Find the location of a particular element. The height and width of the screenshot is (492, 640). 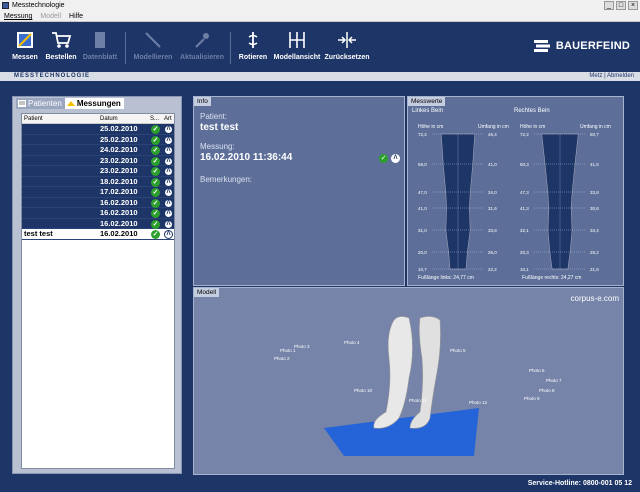

photo-marker: Photo 7 is located at coordinates (554, 380).